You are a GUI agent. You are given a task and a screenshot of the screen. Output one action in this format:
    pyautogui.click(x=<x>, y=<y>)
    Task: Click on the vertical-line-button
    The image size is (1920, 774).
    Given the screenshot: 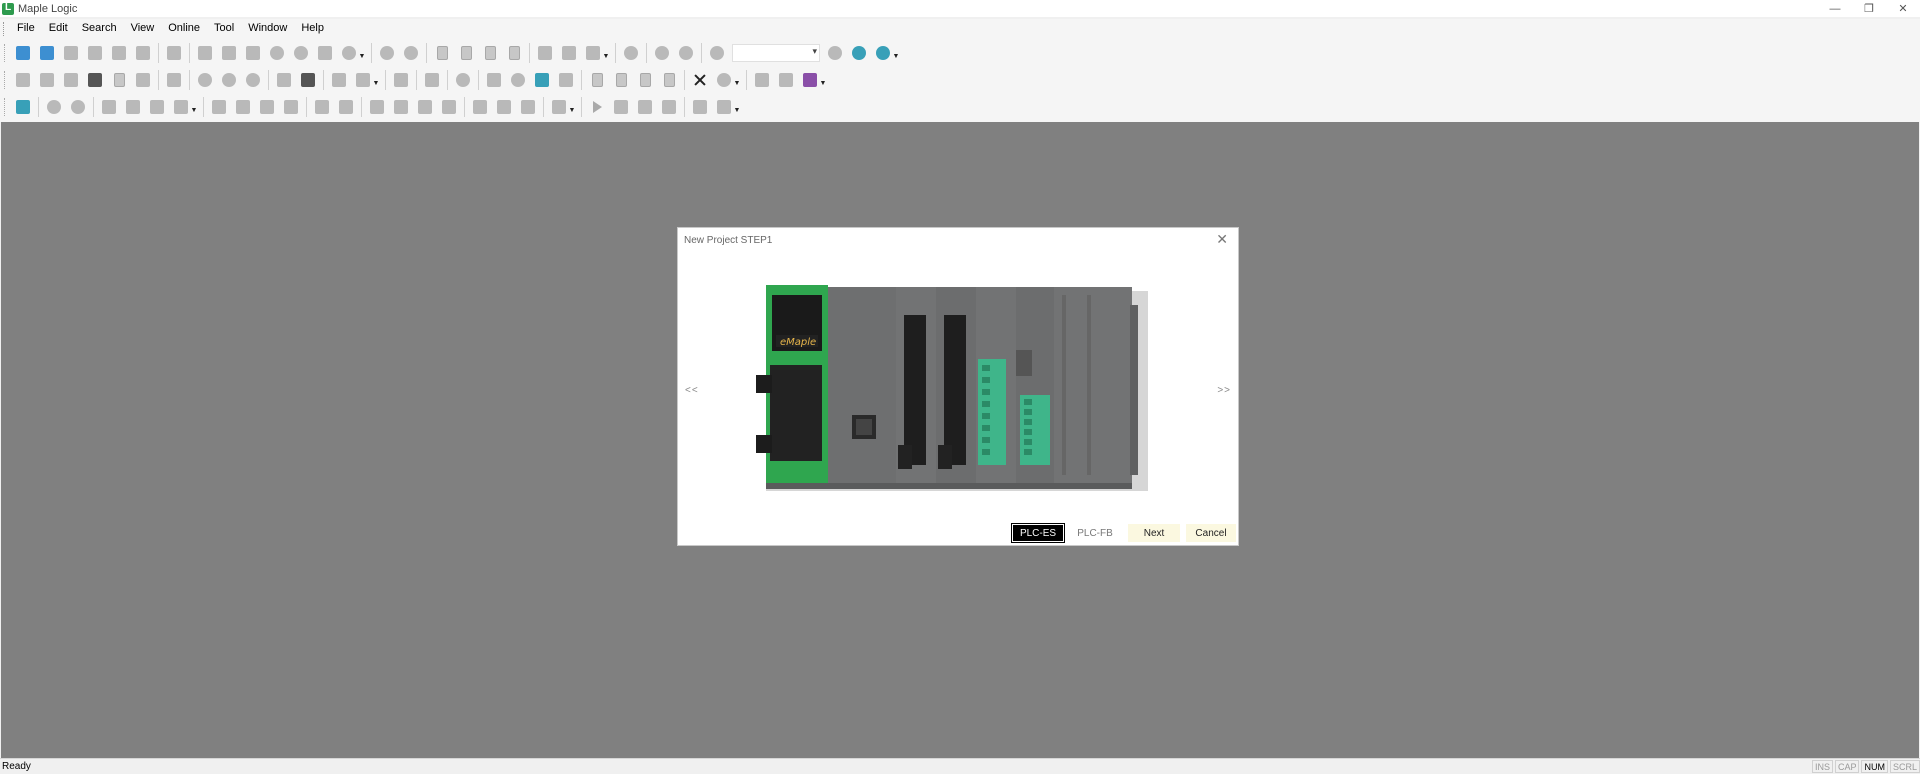 What is the action you would take?
    pyautogui.click(x=346, y=107)
    